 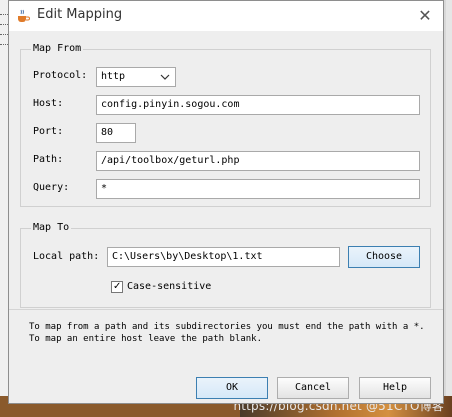 What do you see at coordinates (80, 14) in the screenshot?
I see `window-title: Edit Mapping` at bounding box center [80, 14].